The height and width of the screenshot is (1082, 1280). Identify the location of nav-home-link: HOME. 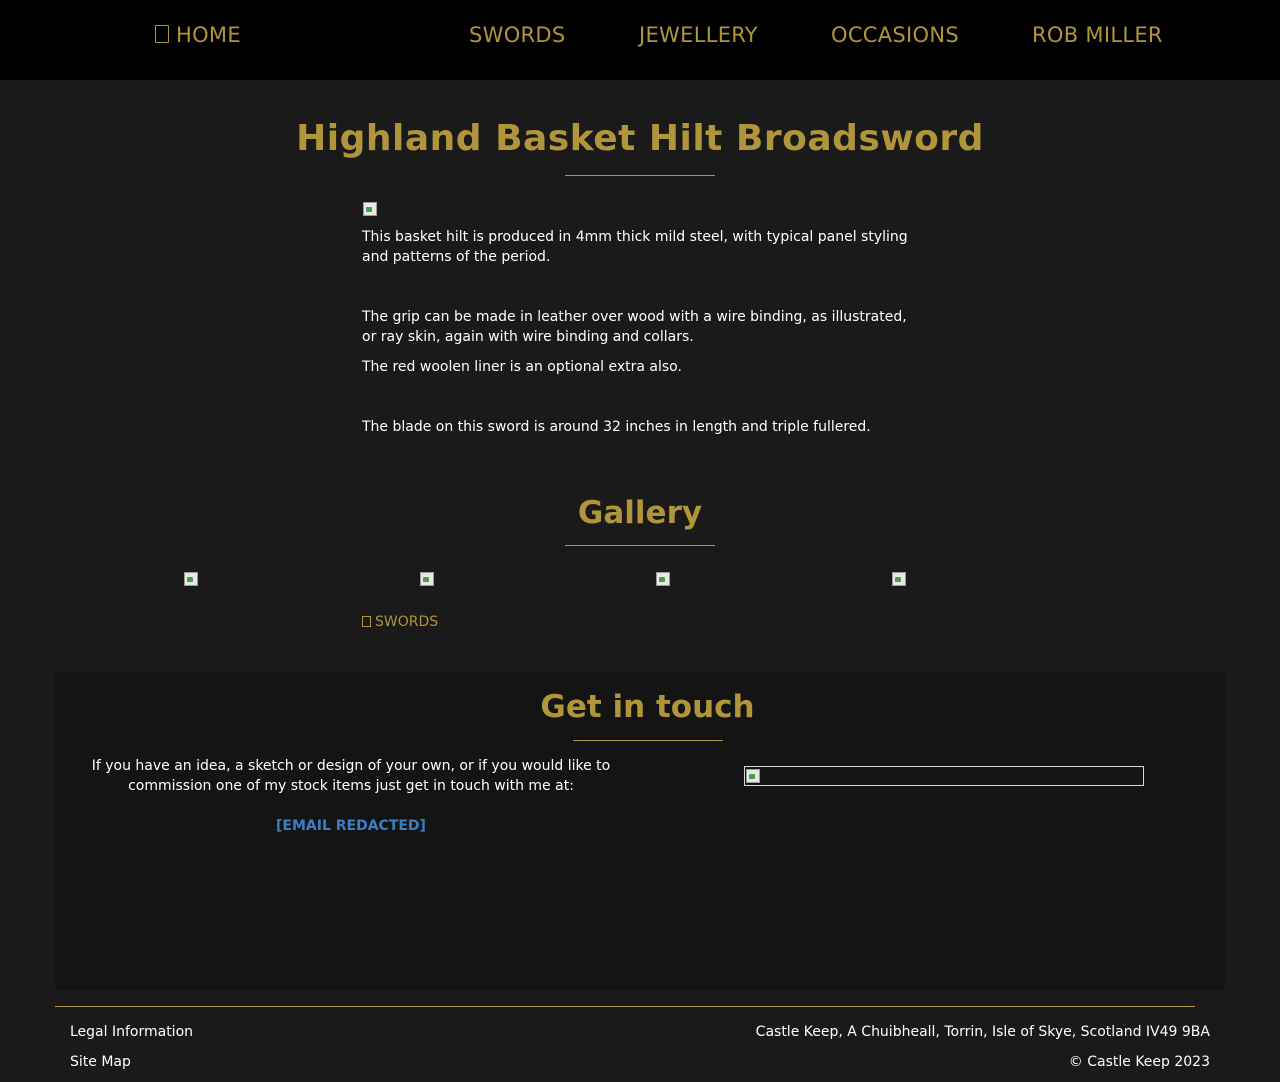
(198, 35).